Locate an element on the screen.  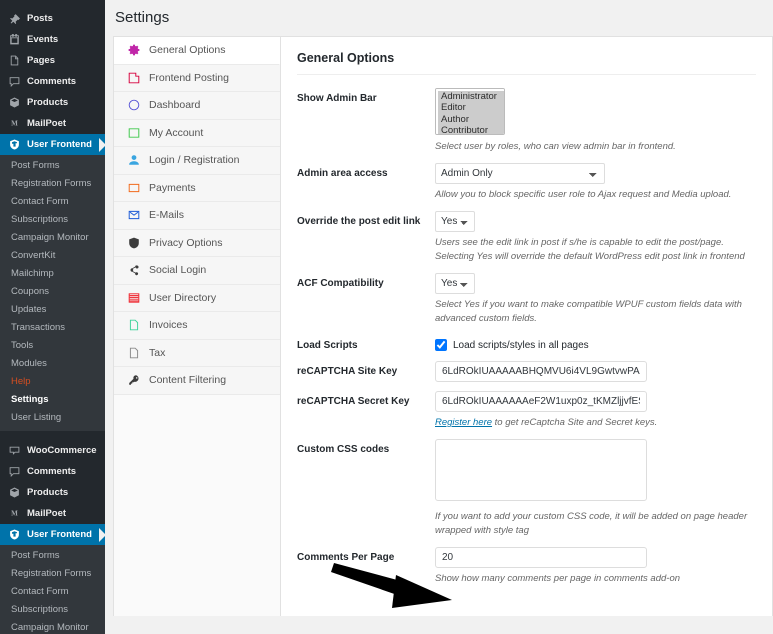
submenu-item-coupons: Coupons is located at coordinates (52, 292).